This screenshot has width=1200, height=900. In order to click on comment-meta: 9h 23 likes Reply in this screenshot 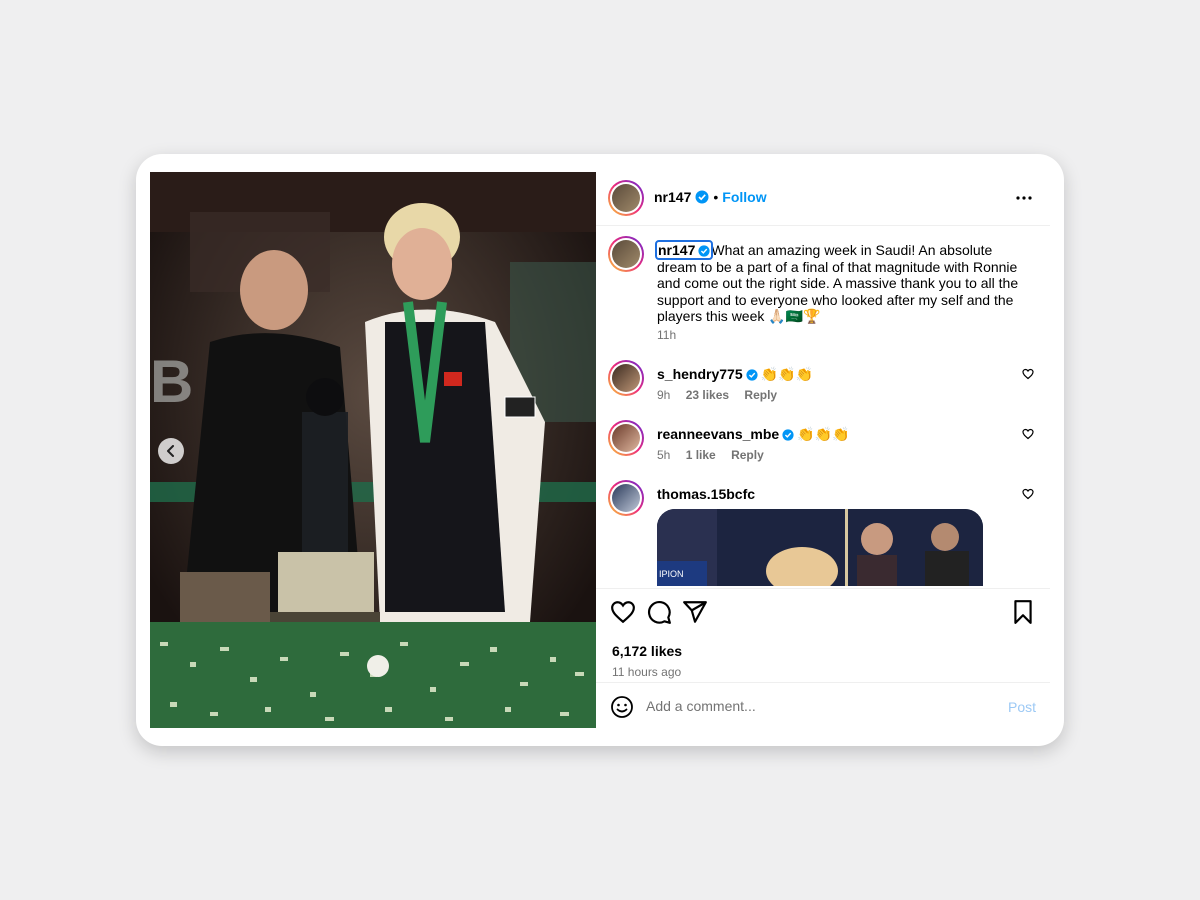, I will do `click(717, 395)`.